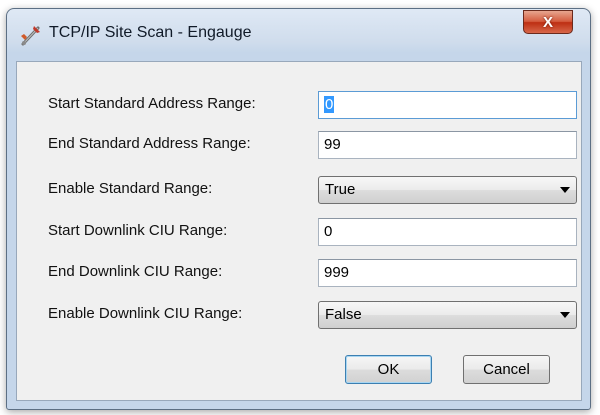 The height and width of the screenshot is (415, 600). Describe the element at coordinates (328, 231) in the screenshot. I see `start-downlink-ciu-value: 0` at that location.